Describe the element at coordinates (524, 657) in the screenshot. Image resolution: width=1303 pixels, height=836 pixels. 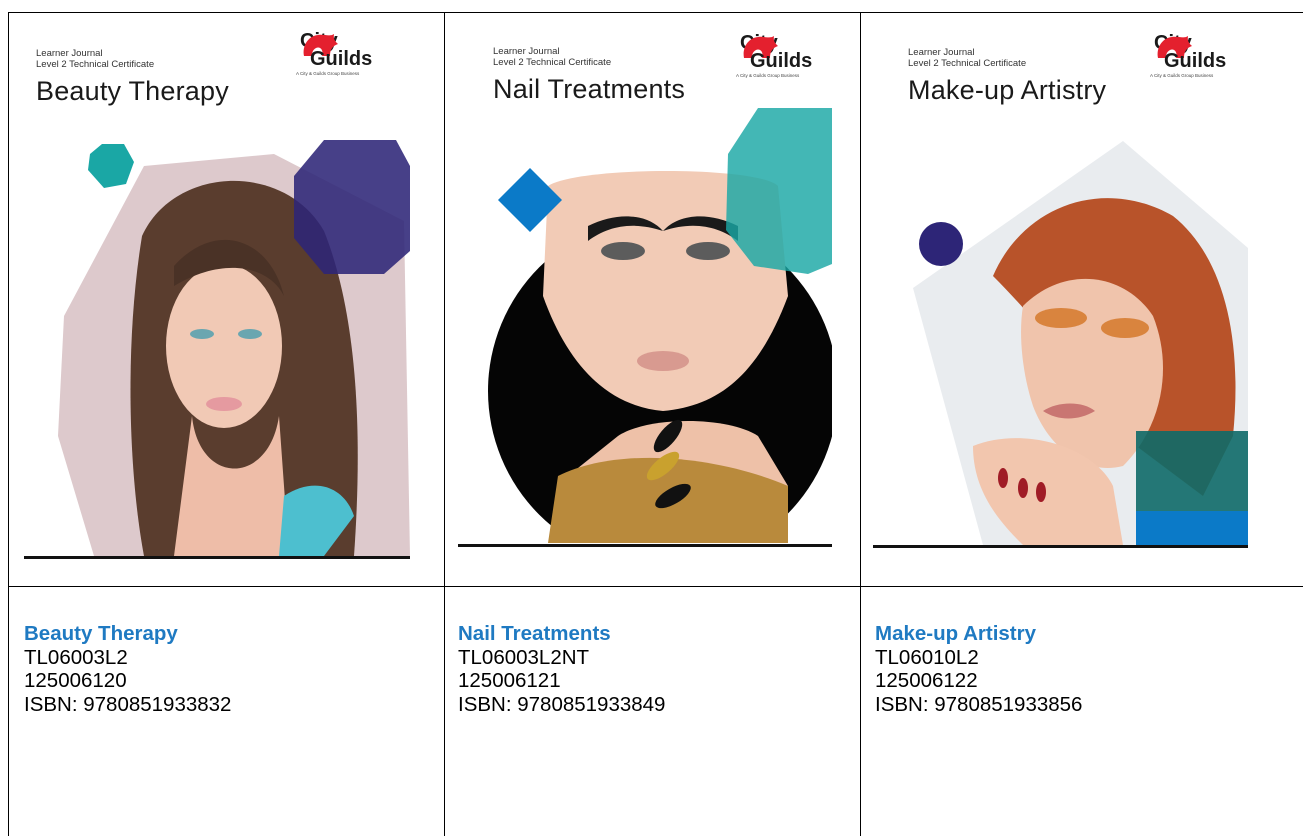
I see `product-code: TL06003L2NT` at that location.